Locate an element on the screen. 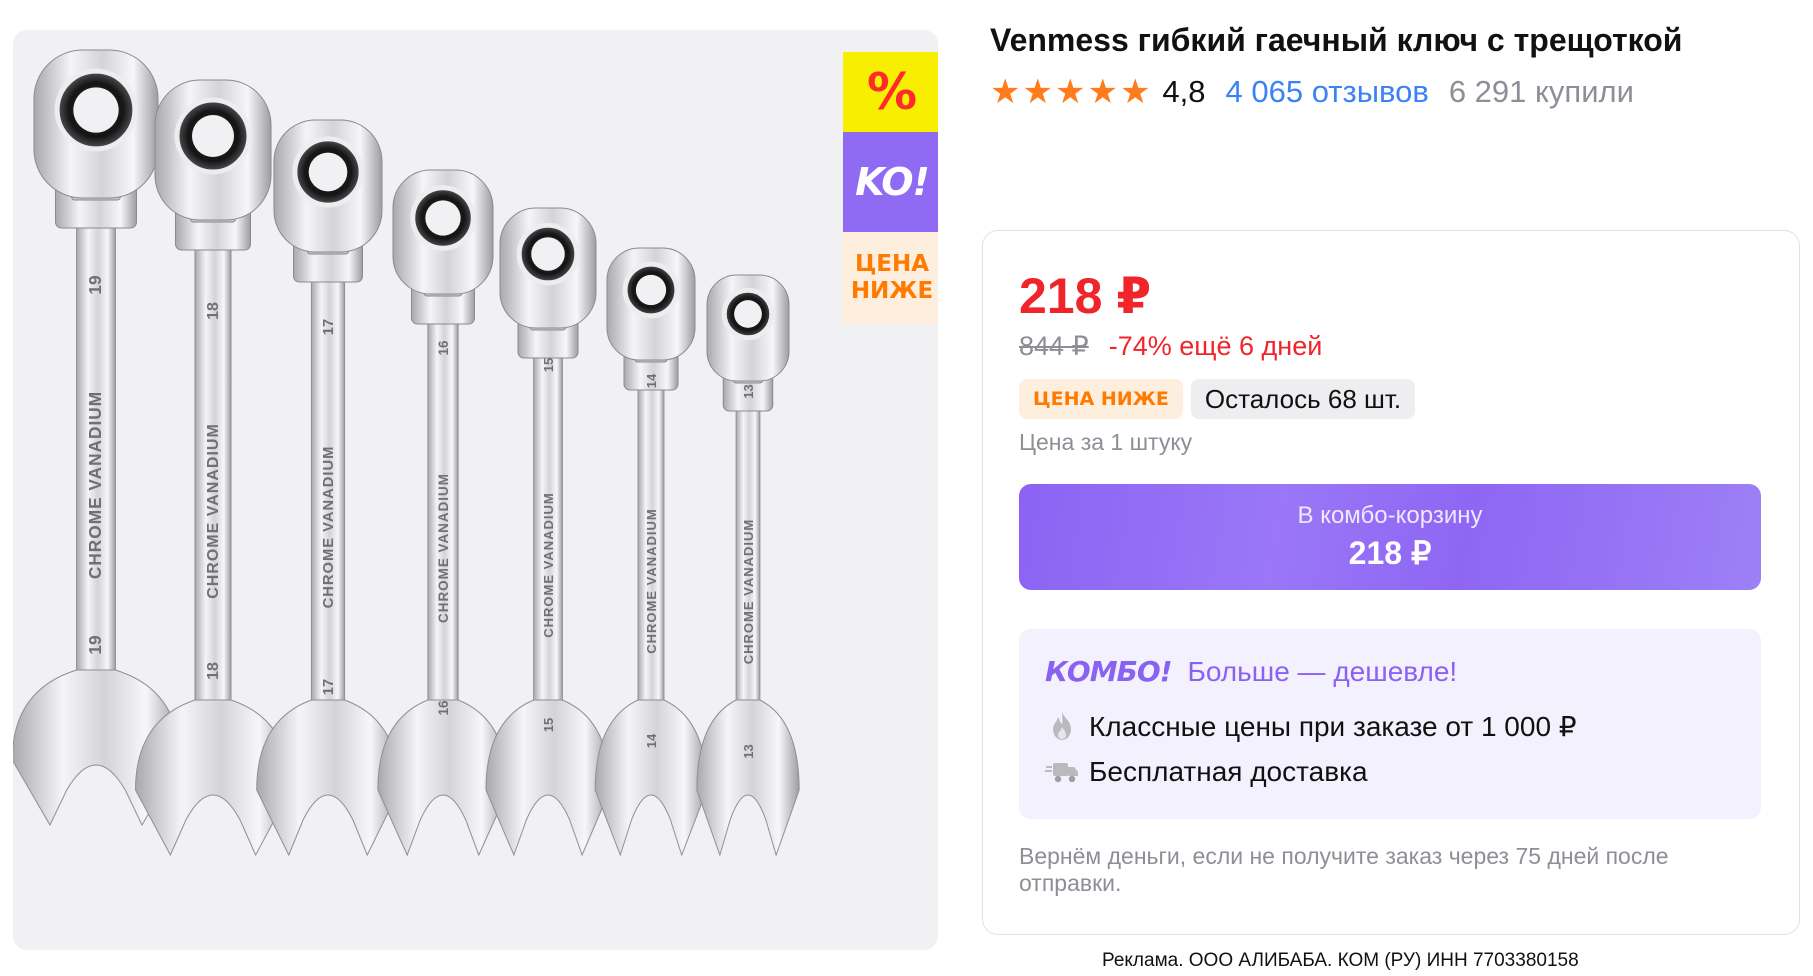 The image size is (1813, 976). product-title: Venmess гибкий гаечный ключ с трещоткой is located at coordinates (1336, 40).